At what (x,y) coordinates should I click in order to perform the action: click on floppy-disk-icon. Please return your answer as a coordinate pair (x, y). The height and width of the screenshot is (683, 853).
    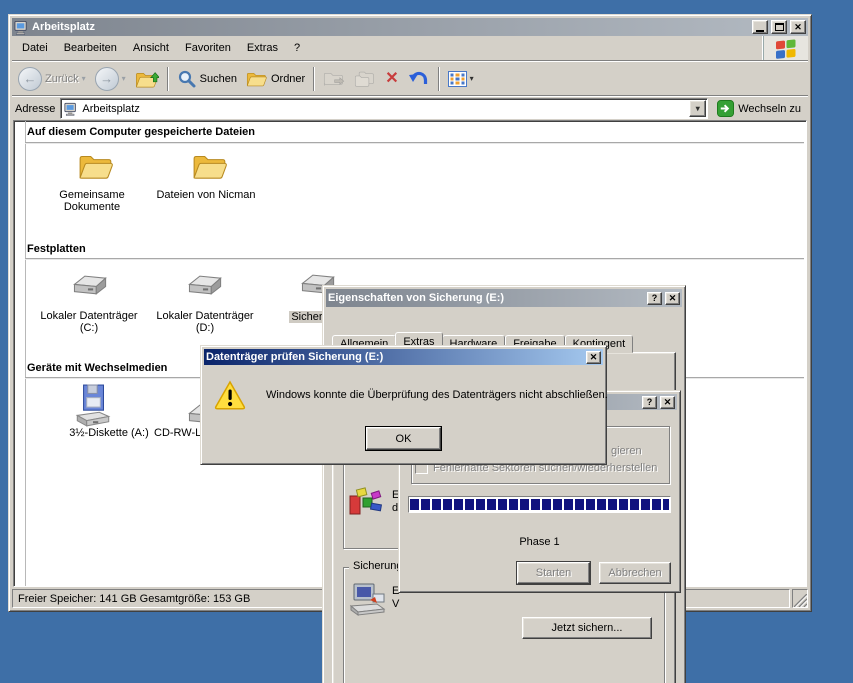
    Looking at the image, I should click on (93, 405).